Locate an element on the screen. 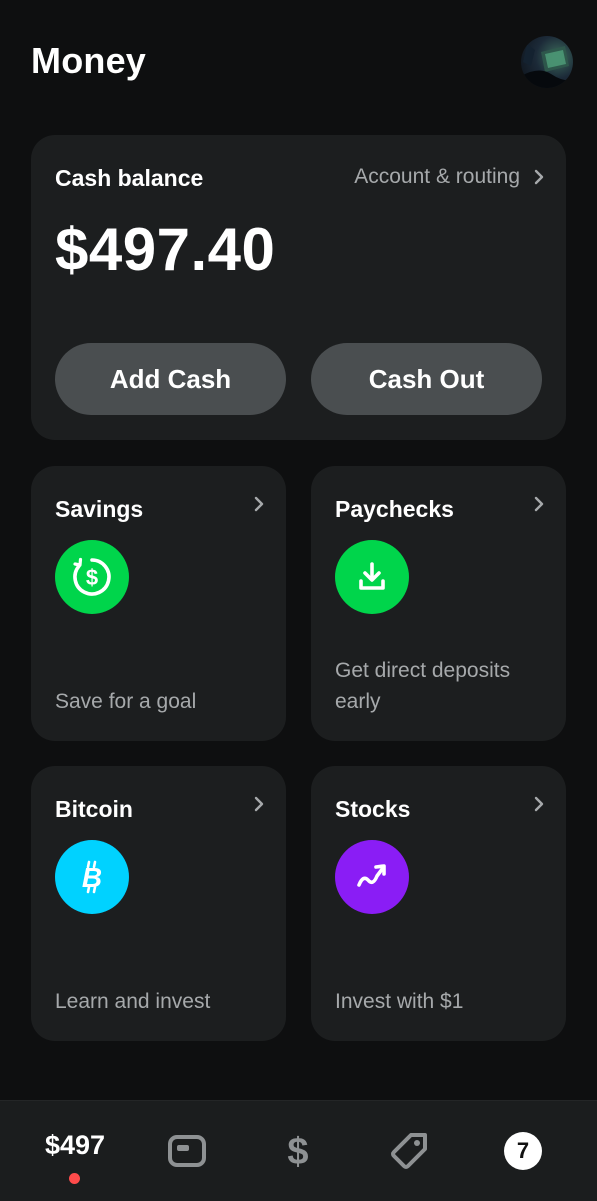 Image resolution: width=597 pixels, height=1201 pixels. activity-badge: 7 is located at coordinates (523, 1151).